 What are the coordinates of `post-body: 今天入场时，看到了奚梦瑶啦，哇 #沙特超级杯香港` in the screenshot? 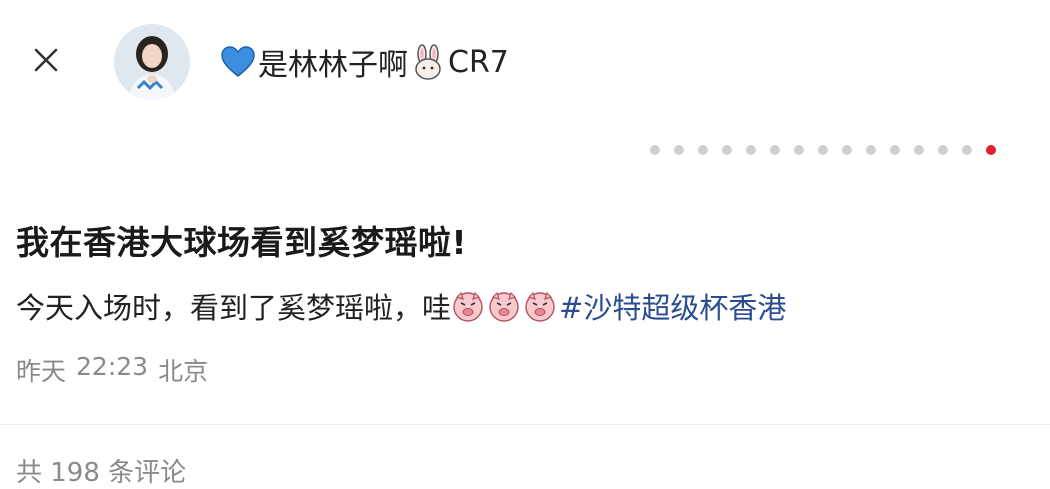 It's located at (401, 306).